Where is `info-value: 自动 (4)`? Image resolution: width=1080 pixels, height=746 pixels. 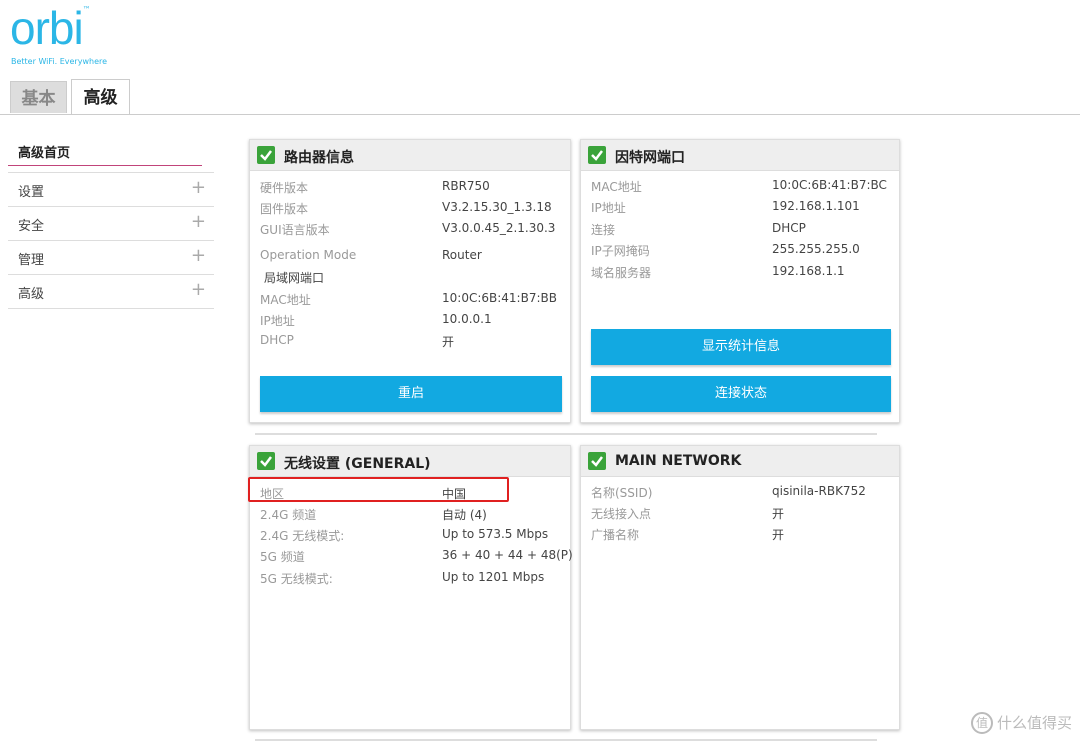
info-value: 自动 (4) is located at coordinates (464, 515).